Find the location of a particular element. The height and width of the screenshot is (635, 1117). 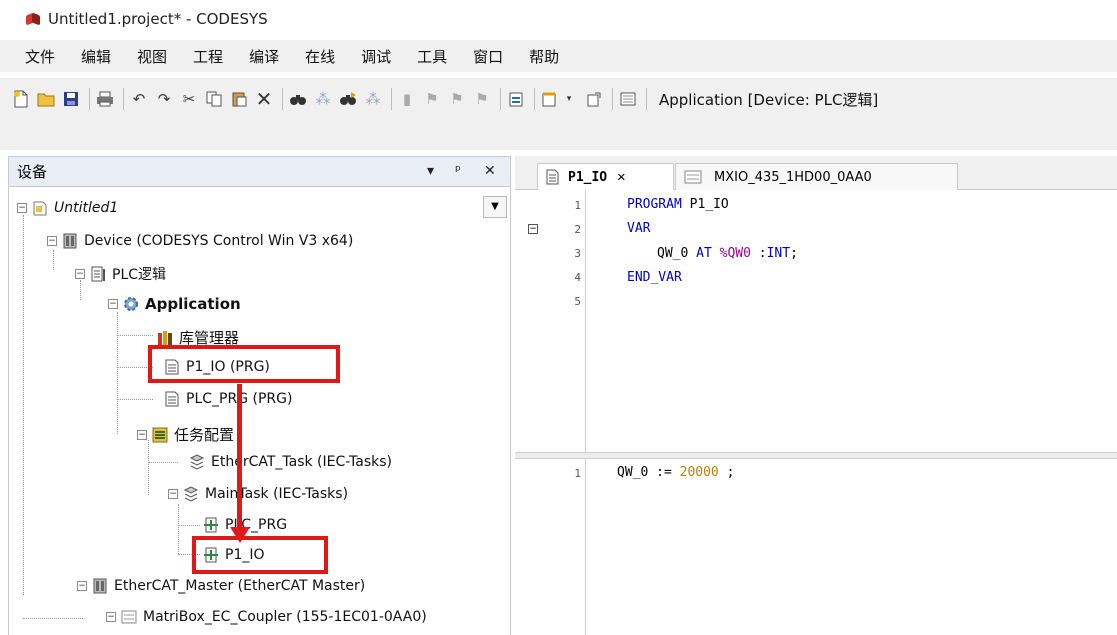

copy-icon is located at coordinates (214, 99).